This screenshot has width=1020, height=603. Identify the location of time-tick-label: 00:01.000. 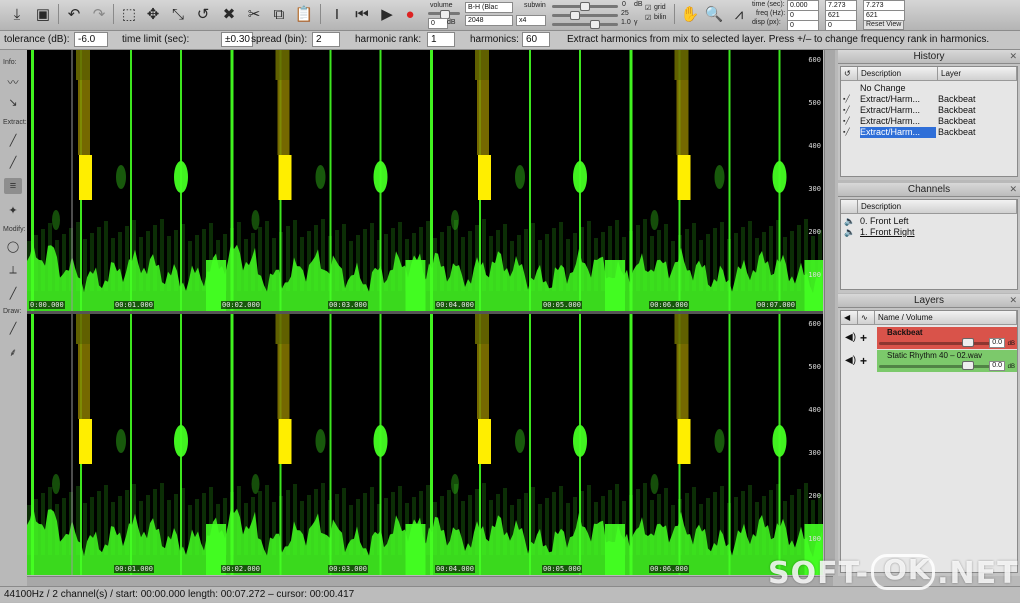
(134, 569).